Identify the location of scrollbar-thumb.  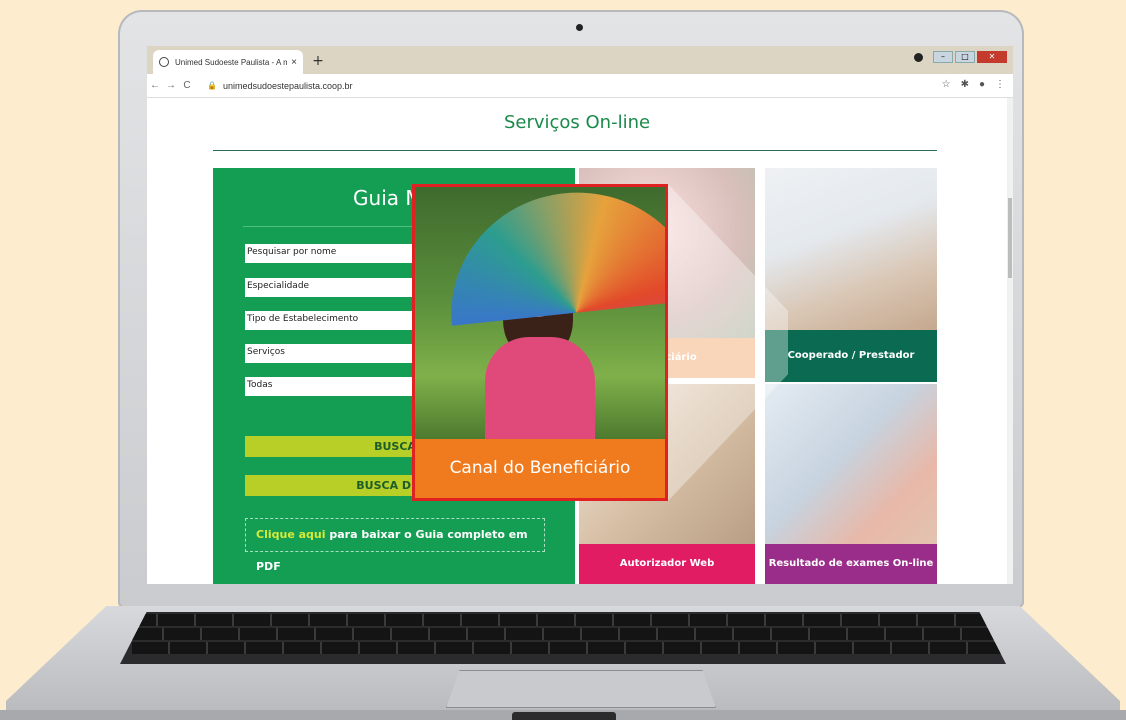
(1010, 238).